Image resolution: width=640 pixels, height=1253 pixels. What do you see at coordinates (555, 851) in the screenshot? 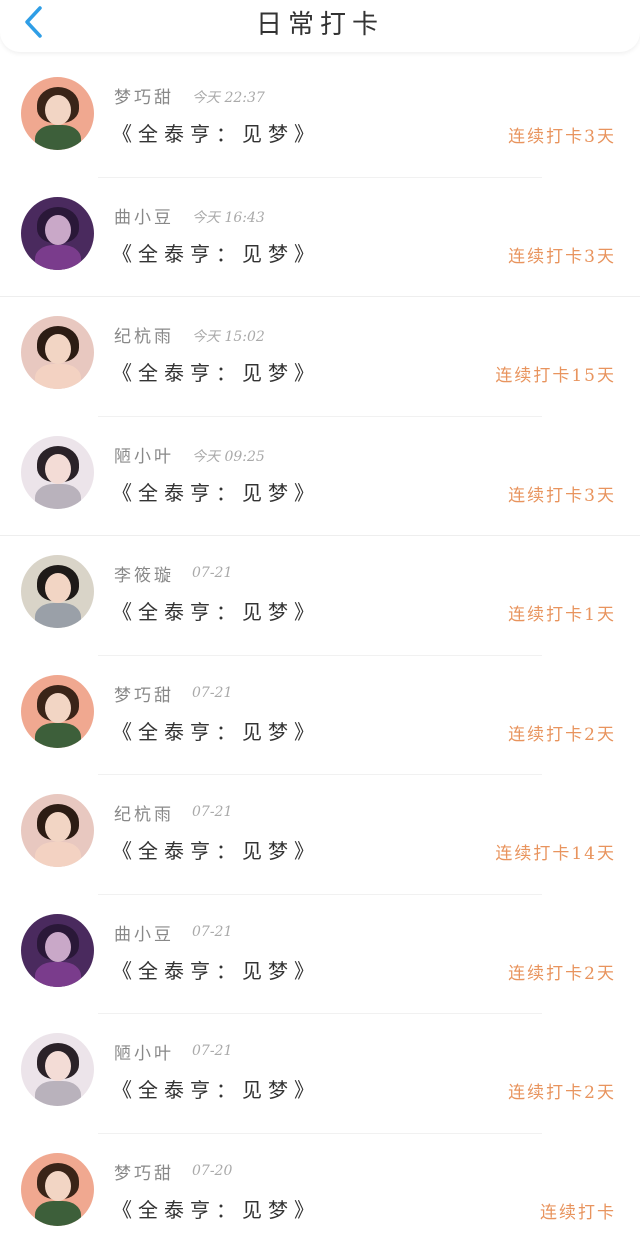
I see `streak-badge: 连续打卡14天` at bounding box center [555, 851].